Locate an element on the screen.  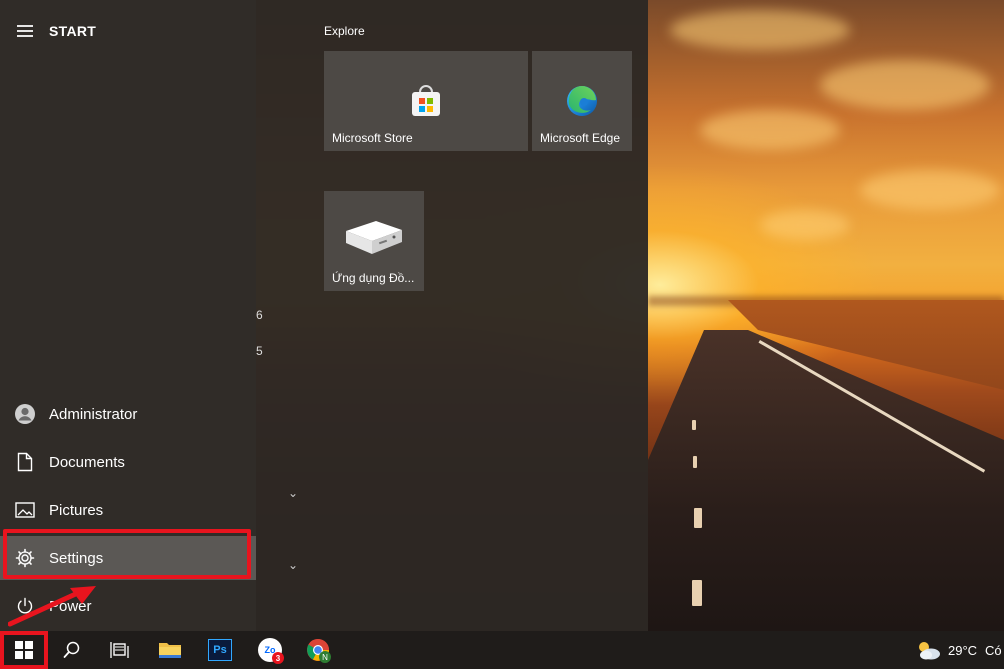
chrome-icon: N is located at coordinates (318, 650).